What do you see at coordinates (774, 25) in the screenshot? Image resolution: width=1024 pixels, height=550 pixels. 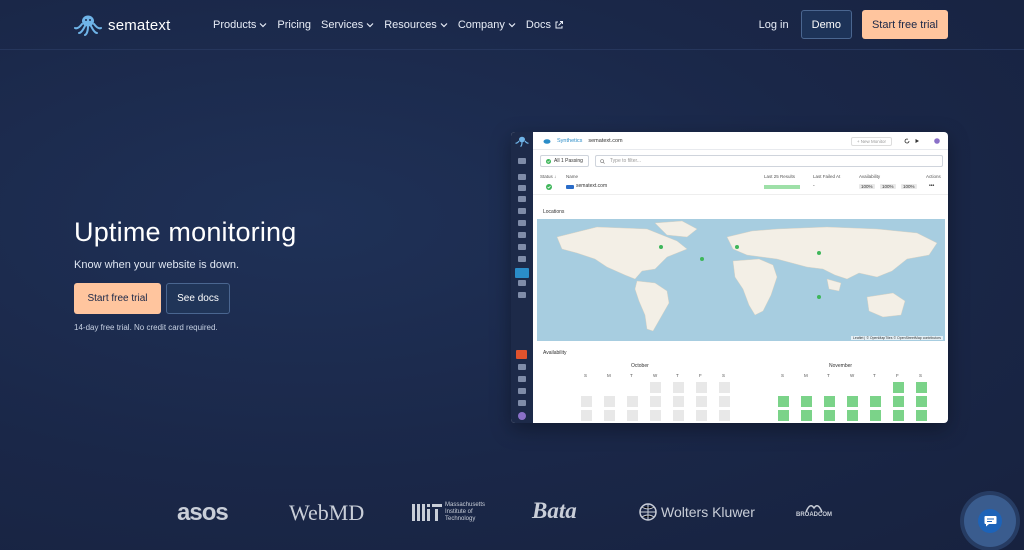 I see `login-link: Log in` at bounding box center [774, 25].